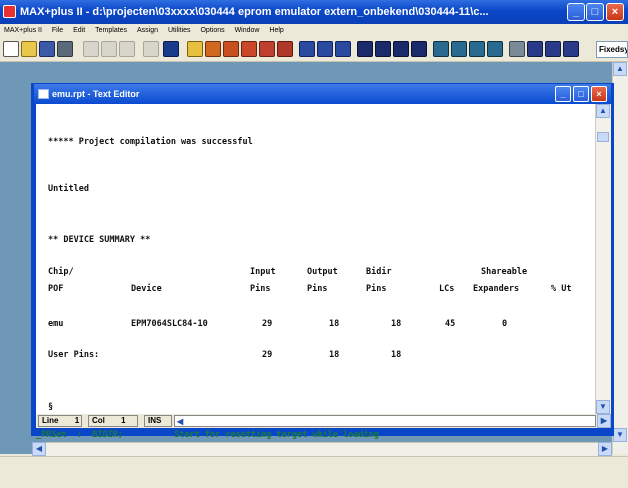  Describe the element at coordinates (29, 49) in the screenshot. I see `open-folder-icon` at that location.